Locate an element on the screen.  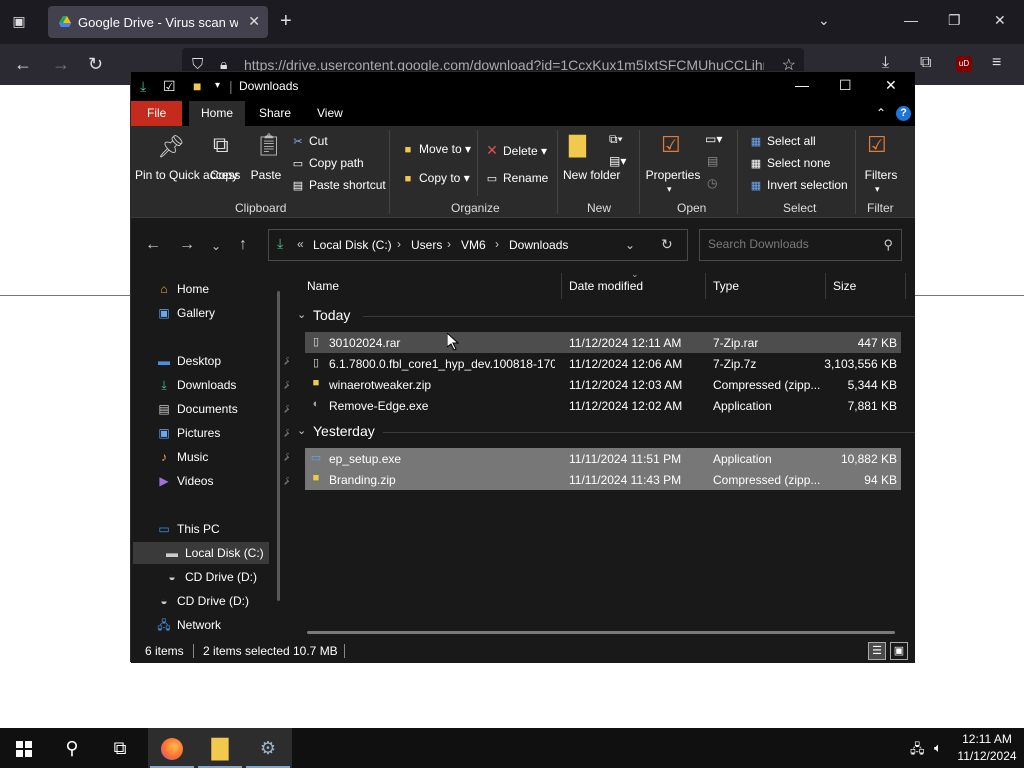
start-windows-icon is located at coordinates (24, 748).